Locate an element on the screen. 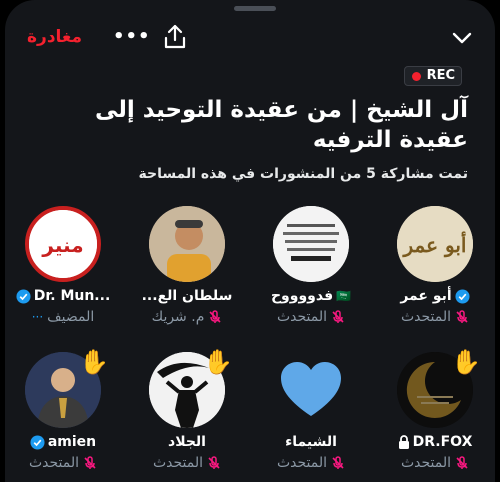 This screenshot has height=482, width=500. speaking-dots-icon: ··· is located at coordinates (37, 317).